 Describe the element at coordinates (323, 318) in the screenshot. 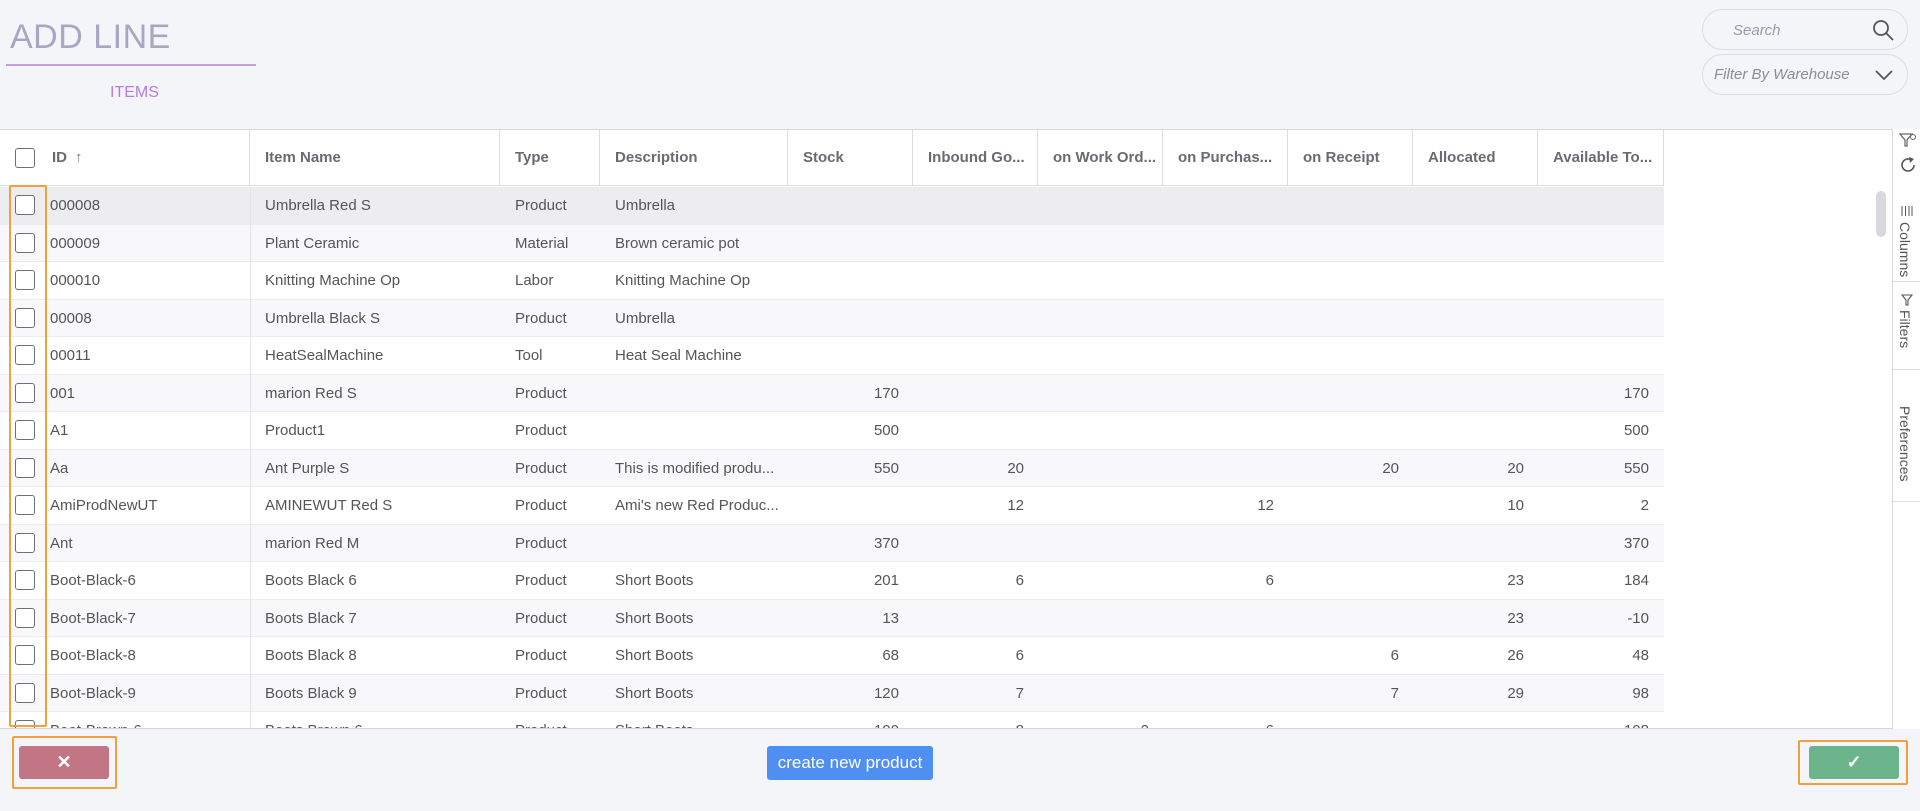

I see `cell-name: Umbrella Black S` at that location.